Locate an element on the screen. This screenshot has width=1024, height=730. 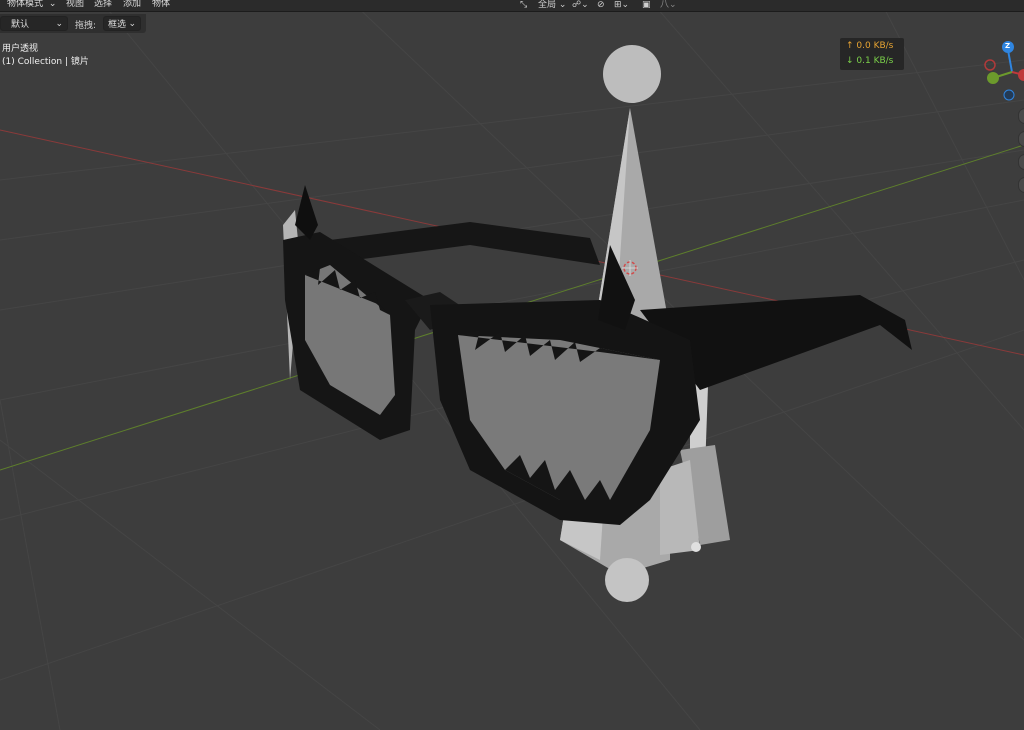
view-name: 用户透视 is located at coordinates (20, 49).